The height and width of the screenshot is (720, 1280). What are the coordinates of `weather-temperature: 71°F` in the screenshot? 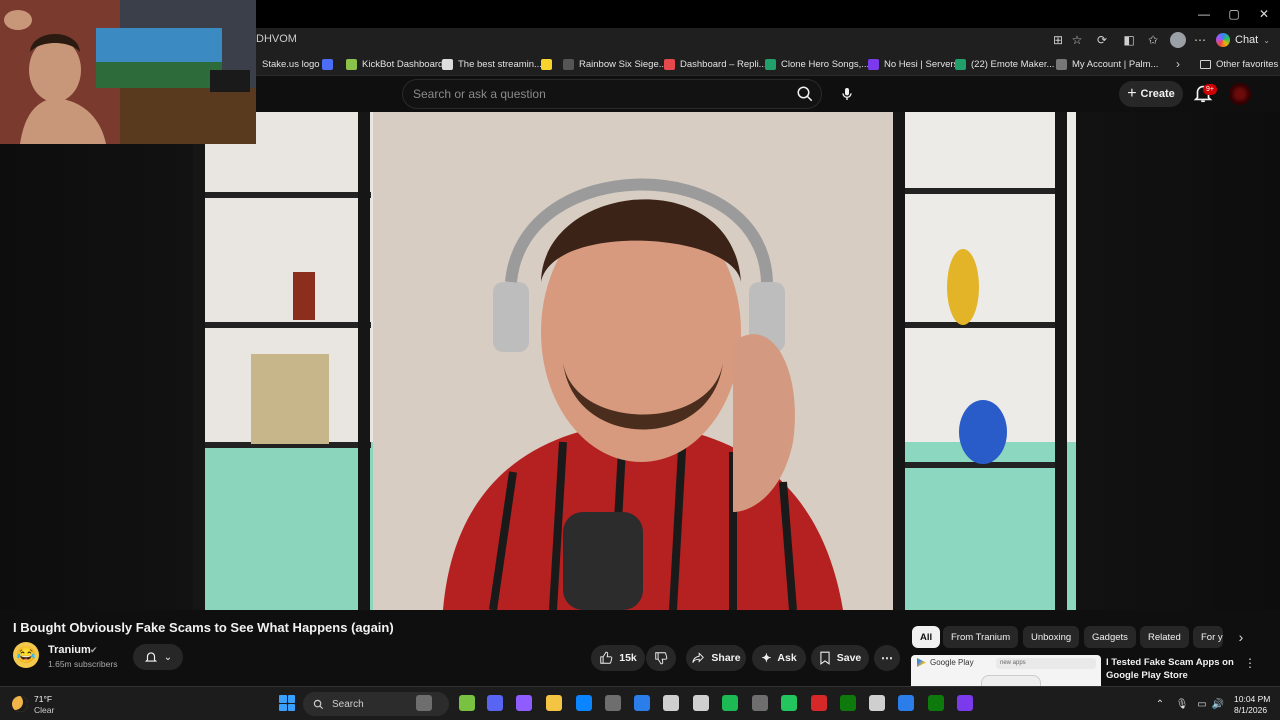 It's located at (43, 699).